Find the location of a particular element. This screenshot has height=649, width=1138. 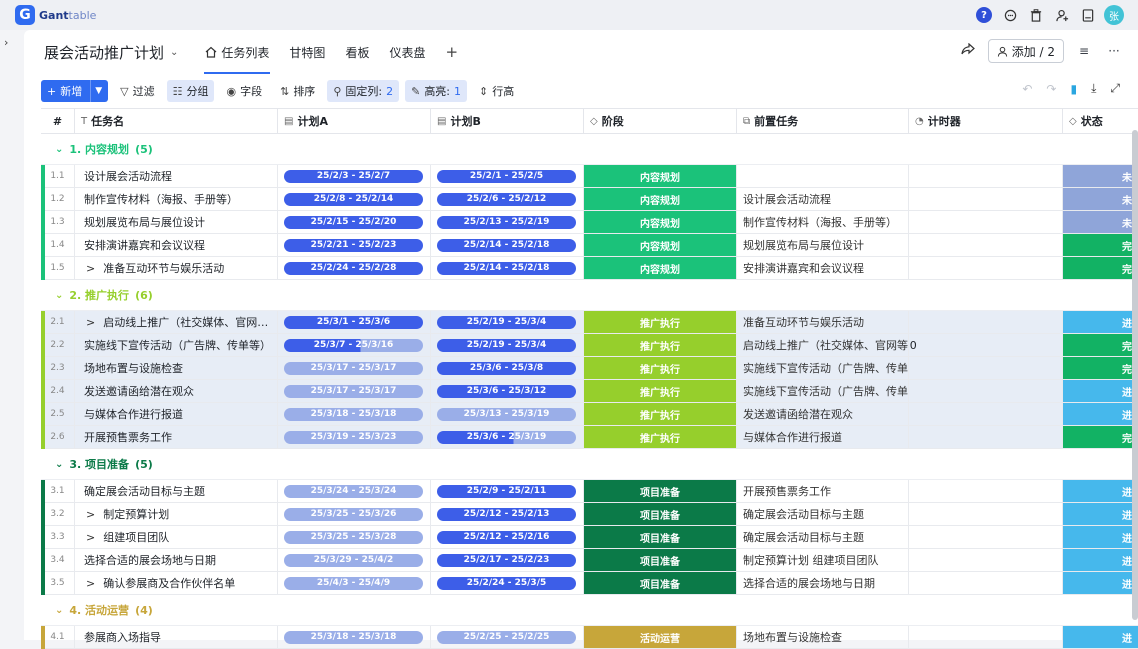

plan-a-bar: 25/3/17 - 25/3/17 is located at coordinates (353, 391).